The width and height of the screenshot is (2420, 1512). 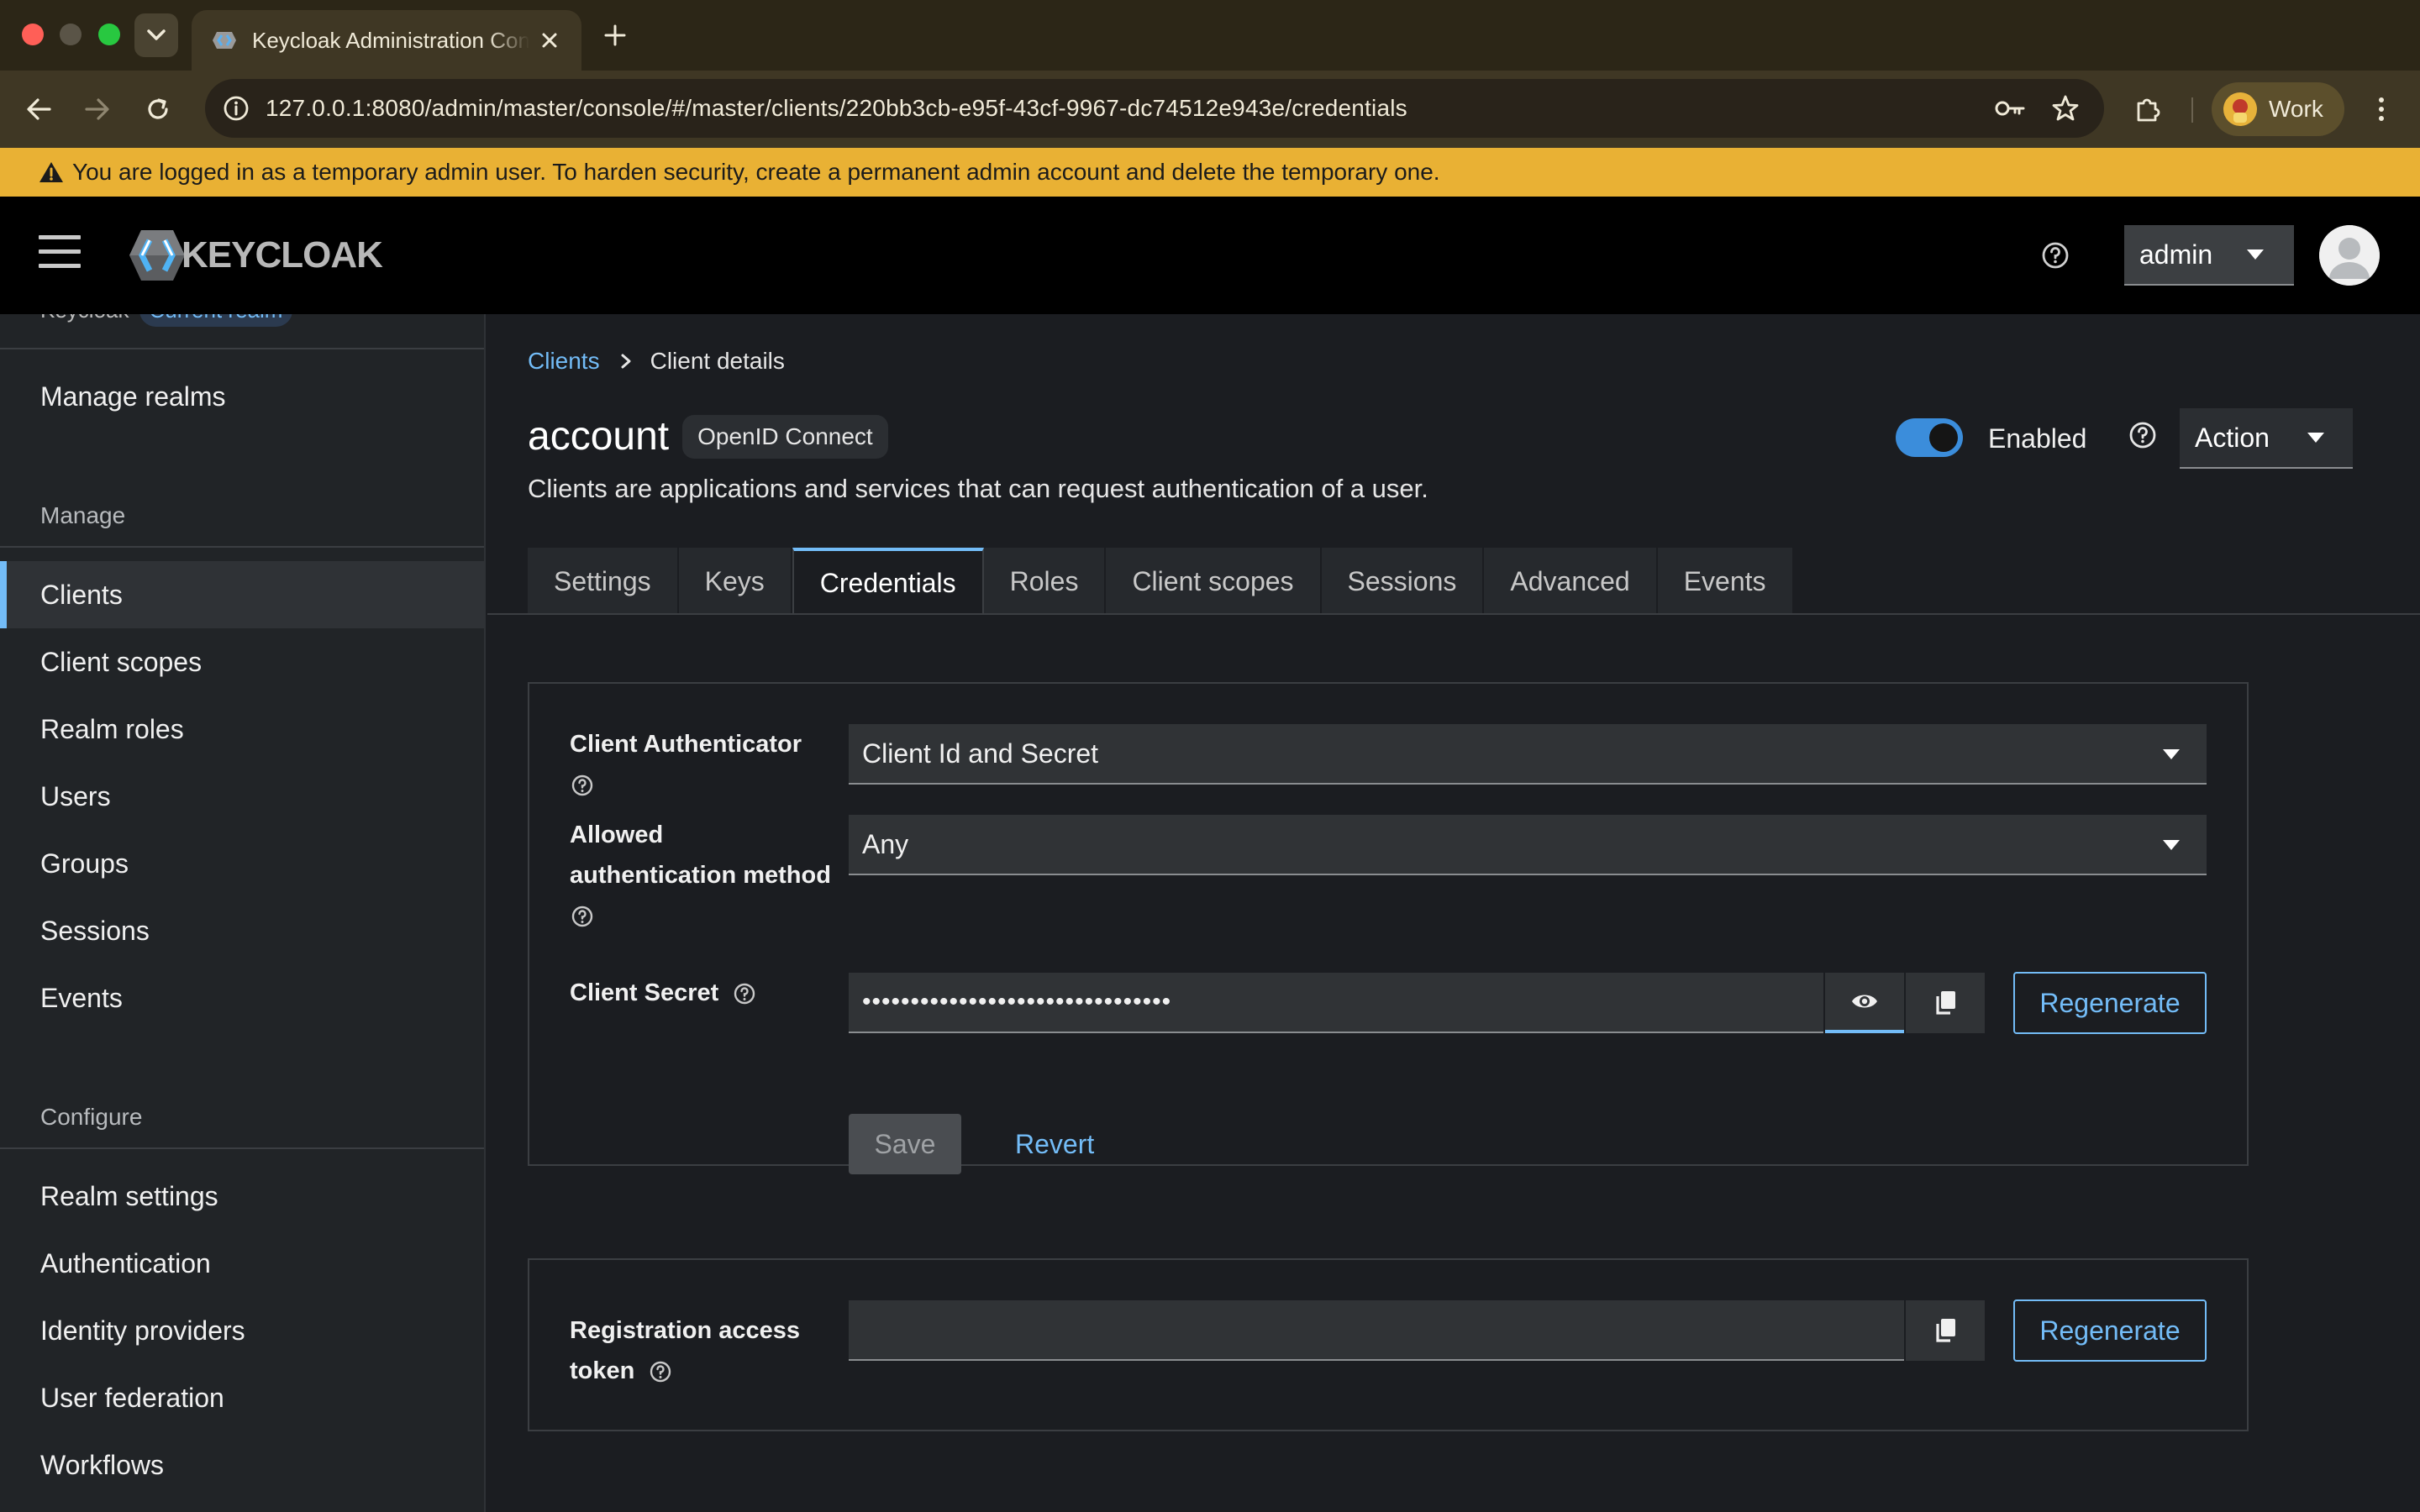 I want to click on browser-menu-button, so click(x=2382, y=109).